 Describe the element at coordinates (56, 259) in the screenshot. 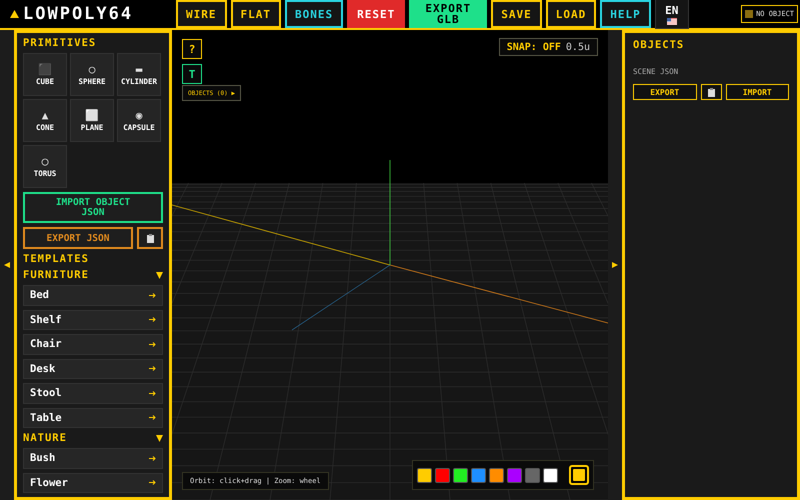

I see `section-title: TEMPLATES` at that location.